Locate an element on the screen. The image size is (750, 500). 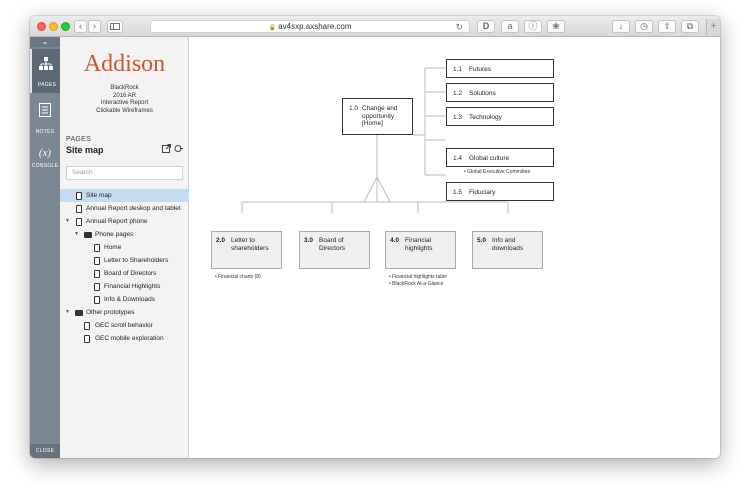
node-label: Fiduciary is located at coordinates (482, 192).